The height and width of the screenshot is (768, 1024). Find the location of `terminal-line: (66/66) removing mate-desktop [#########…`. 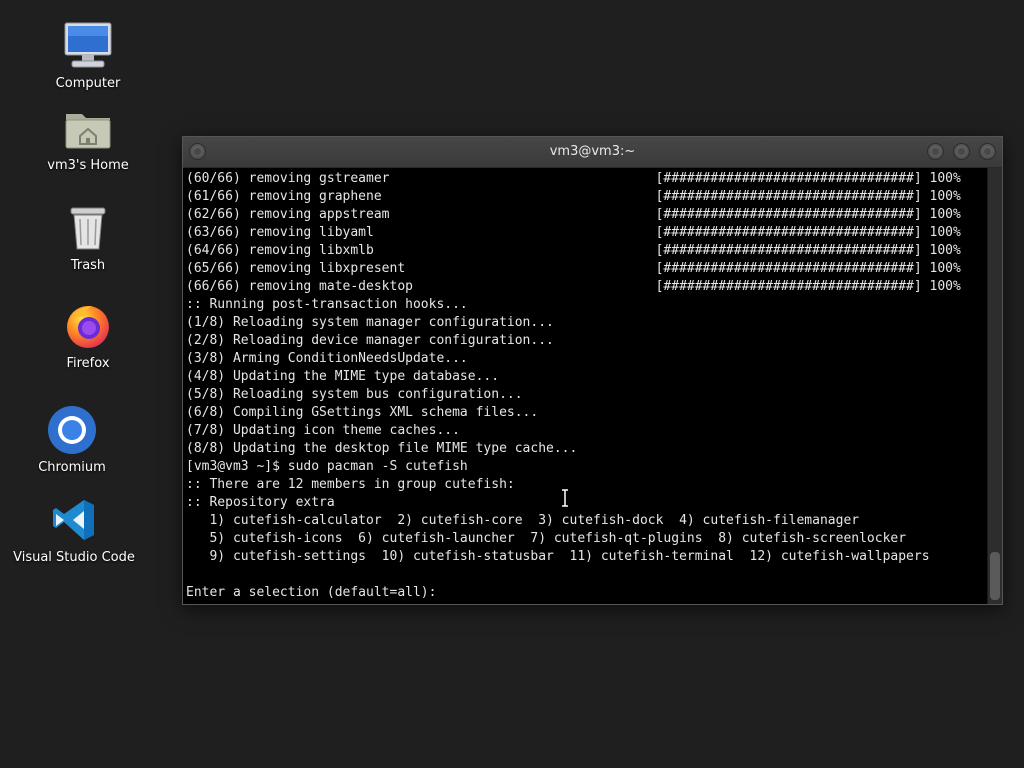

terminal-line: (66/66) removing mate-desktop [#########… is located at coordinates (573, 286).